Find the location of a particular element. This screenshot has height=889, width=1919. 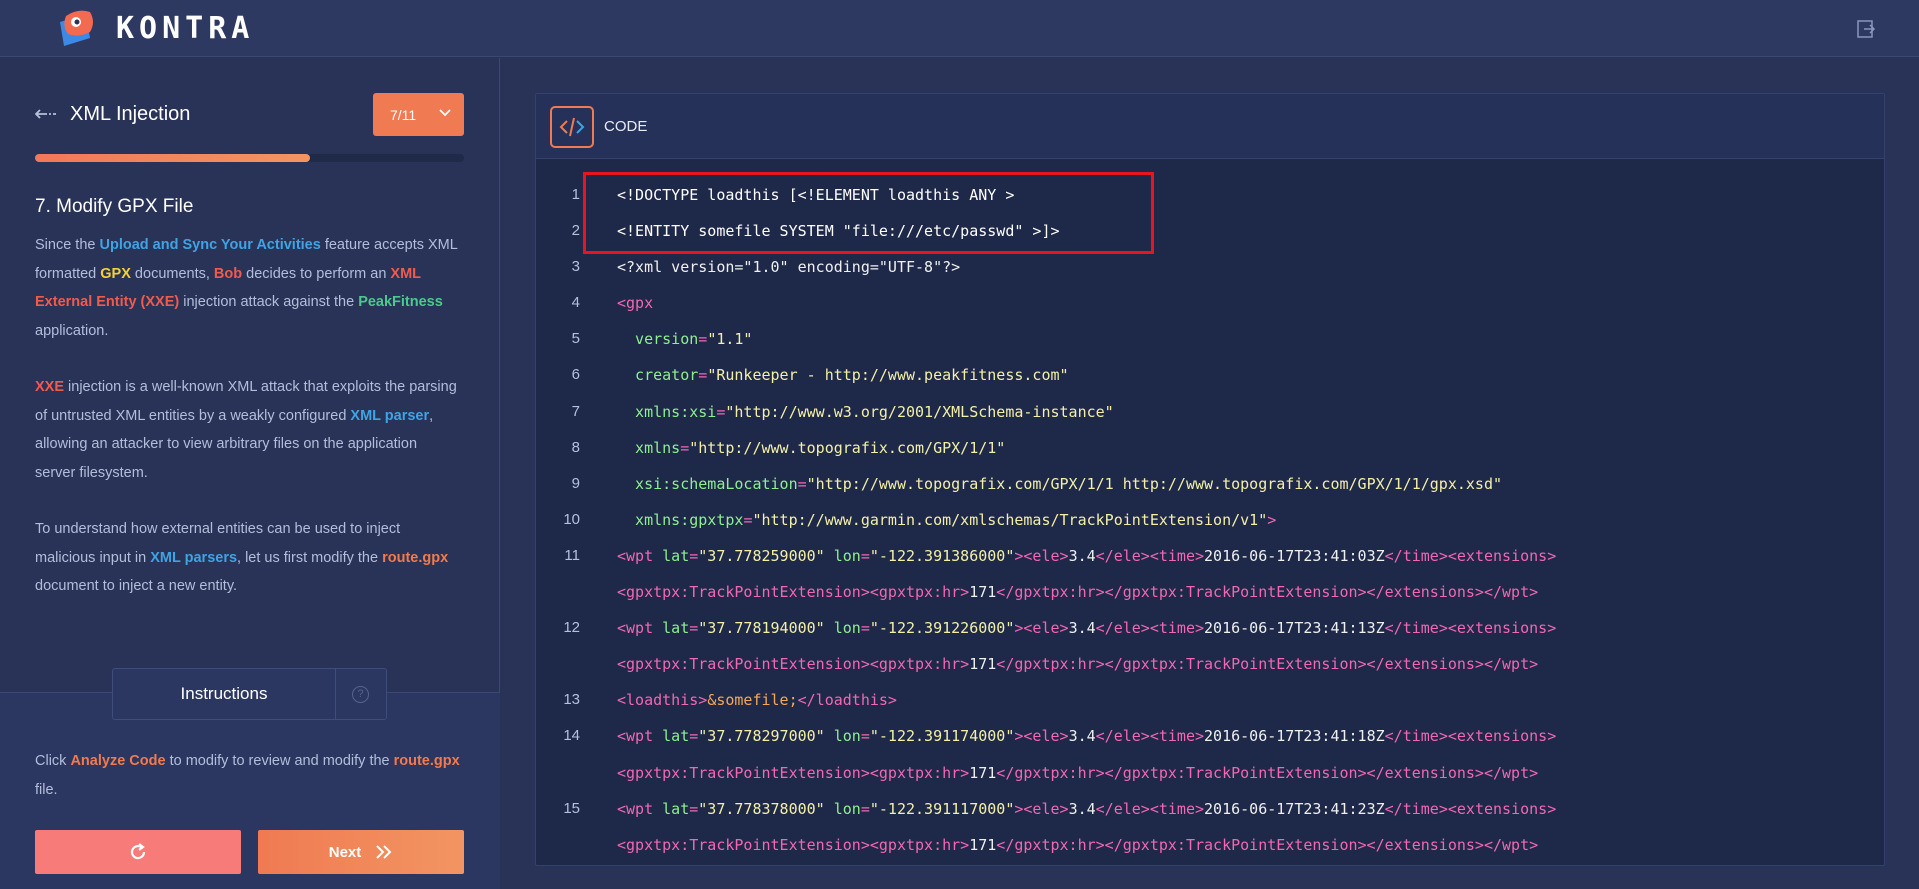

text: Since the is located at coordinates (67, 245).